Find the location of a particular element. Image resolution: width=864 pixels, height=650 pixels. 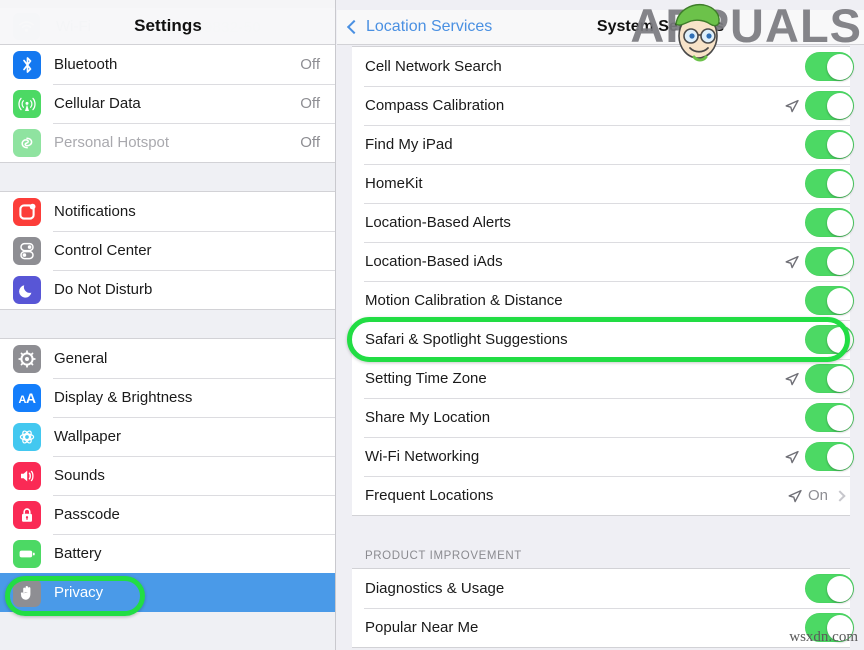

detail-section-gap is located at coordinates (600, 527).